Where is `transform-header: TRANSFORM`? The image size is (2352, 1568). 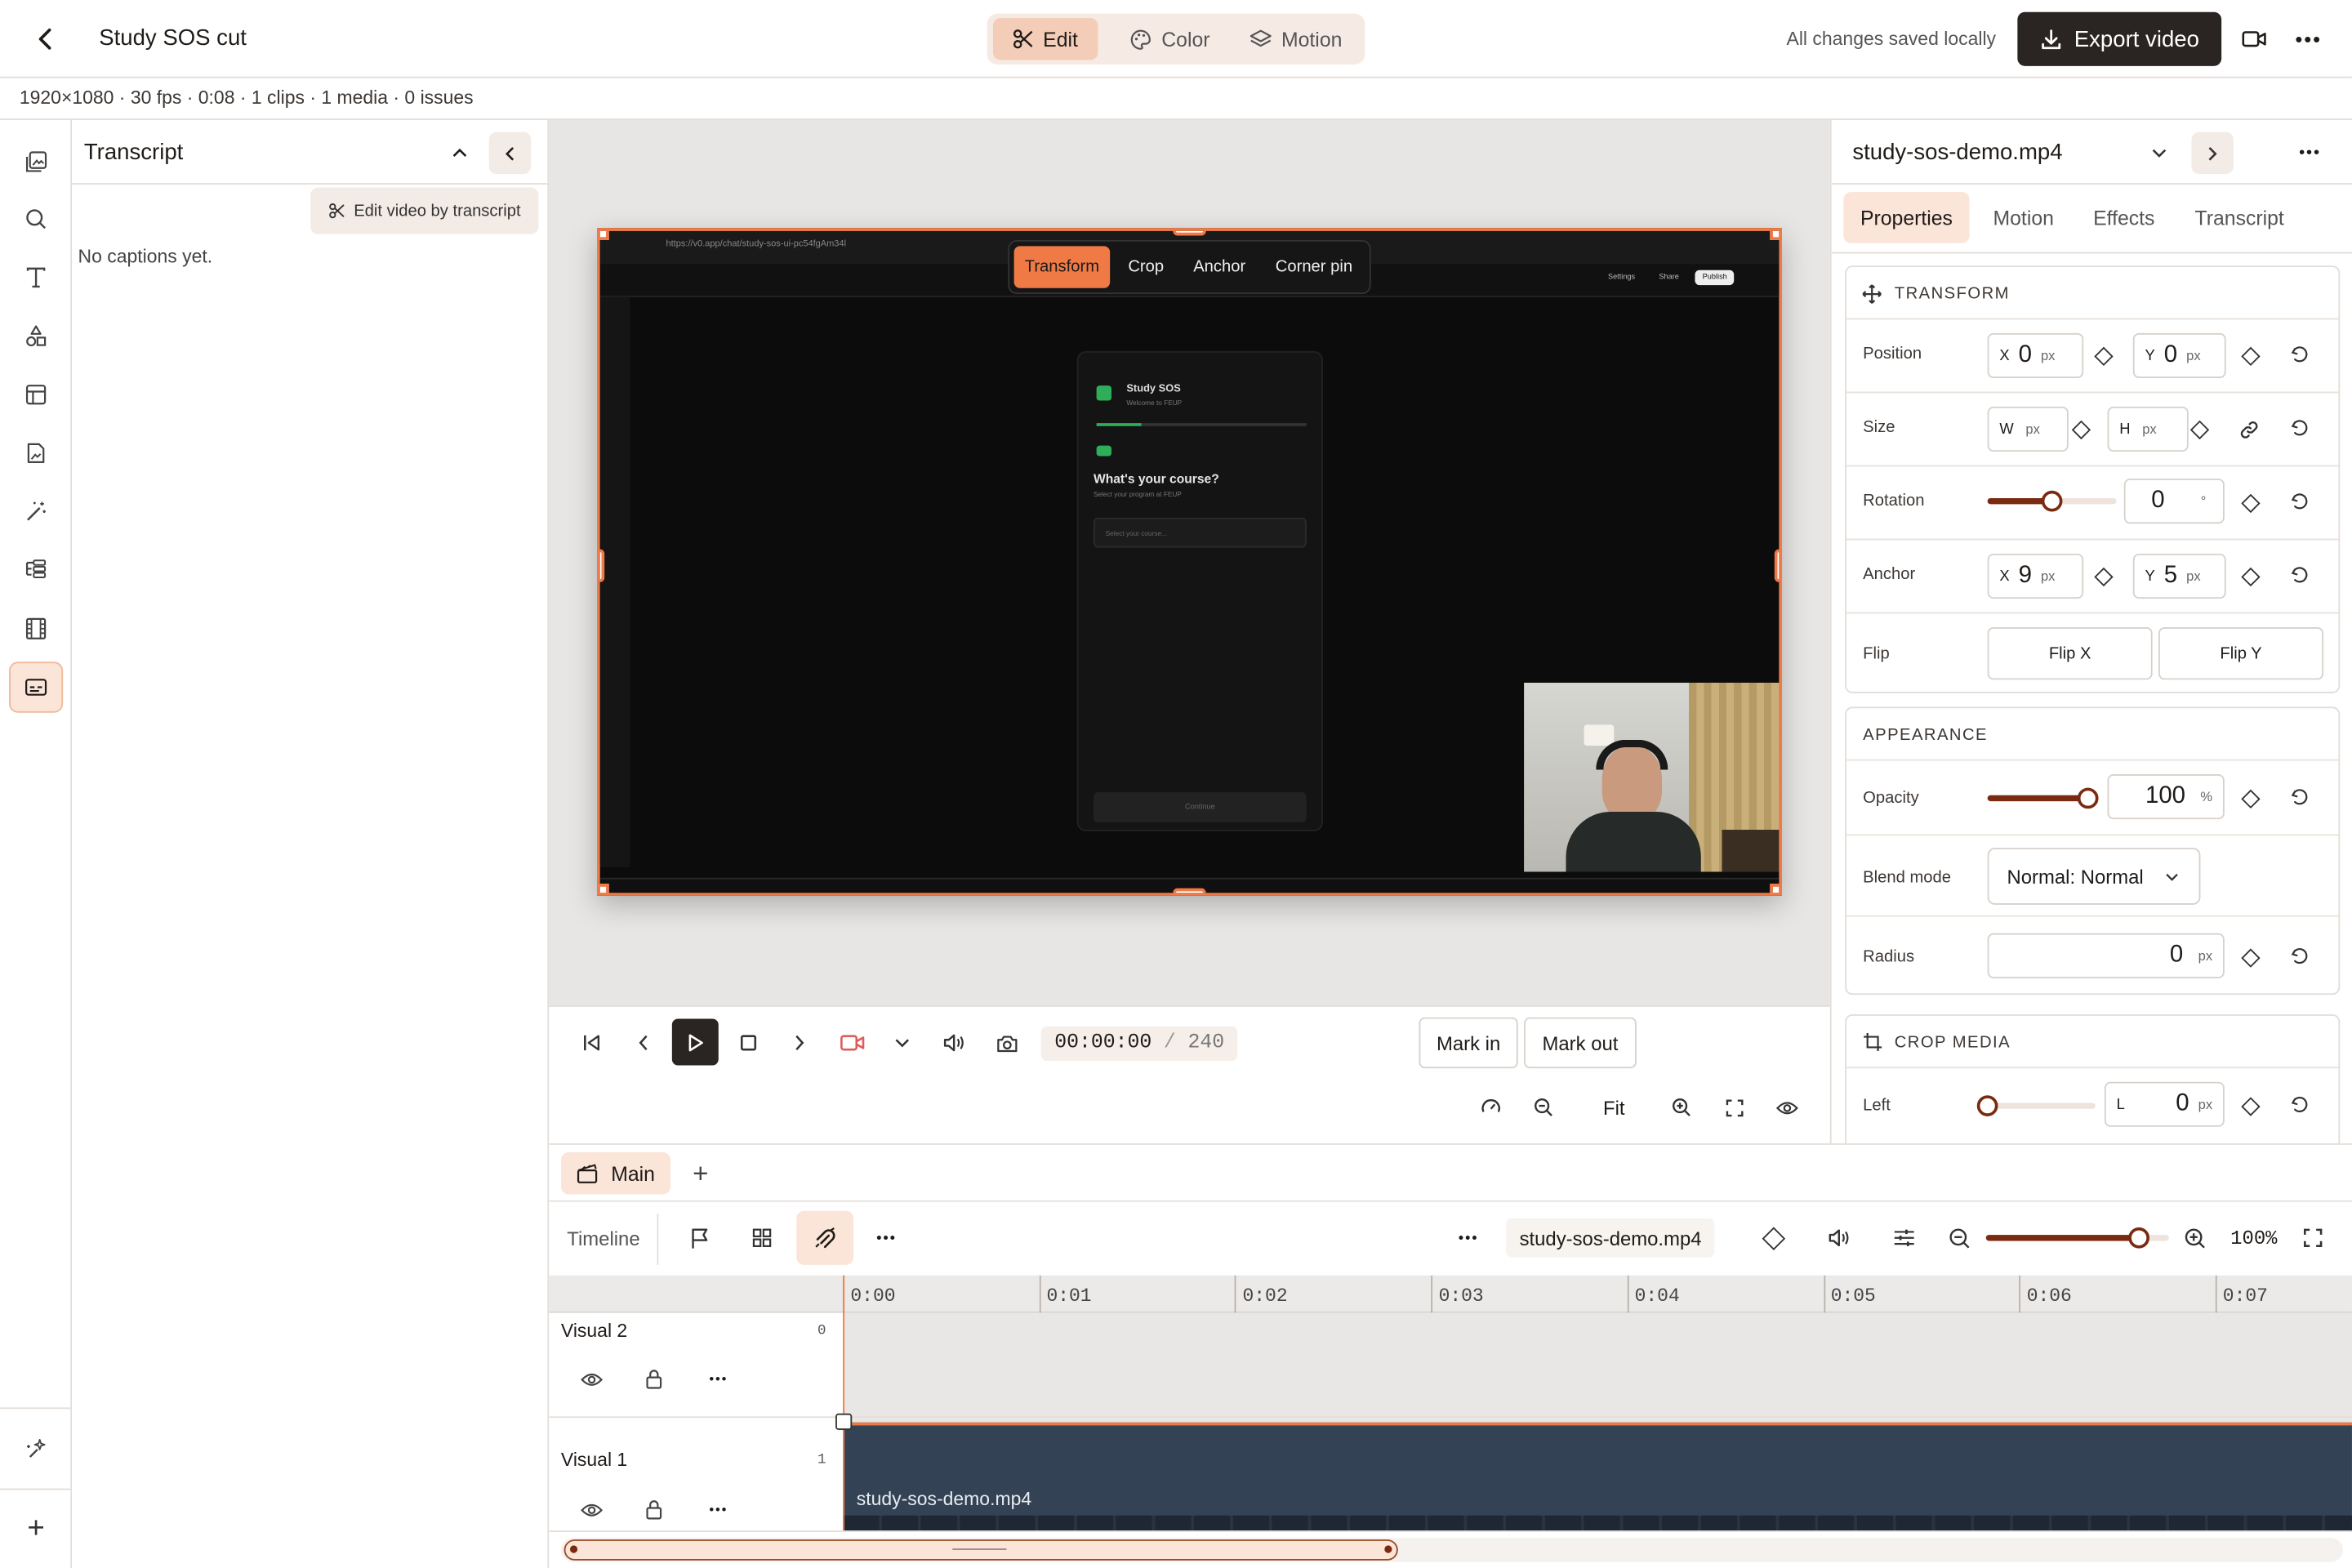
transform-header: TRANSFORM is located at coordinates (1935, 294).